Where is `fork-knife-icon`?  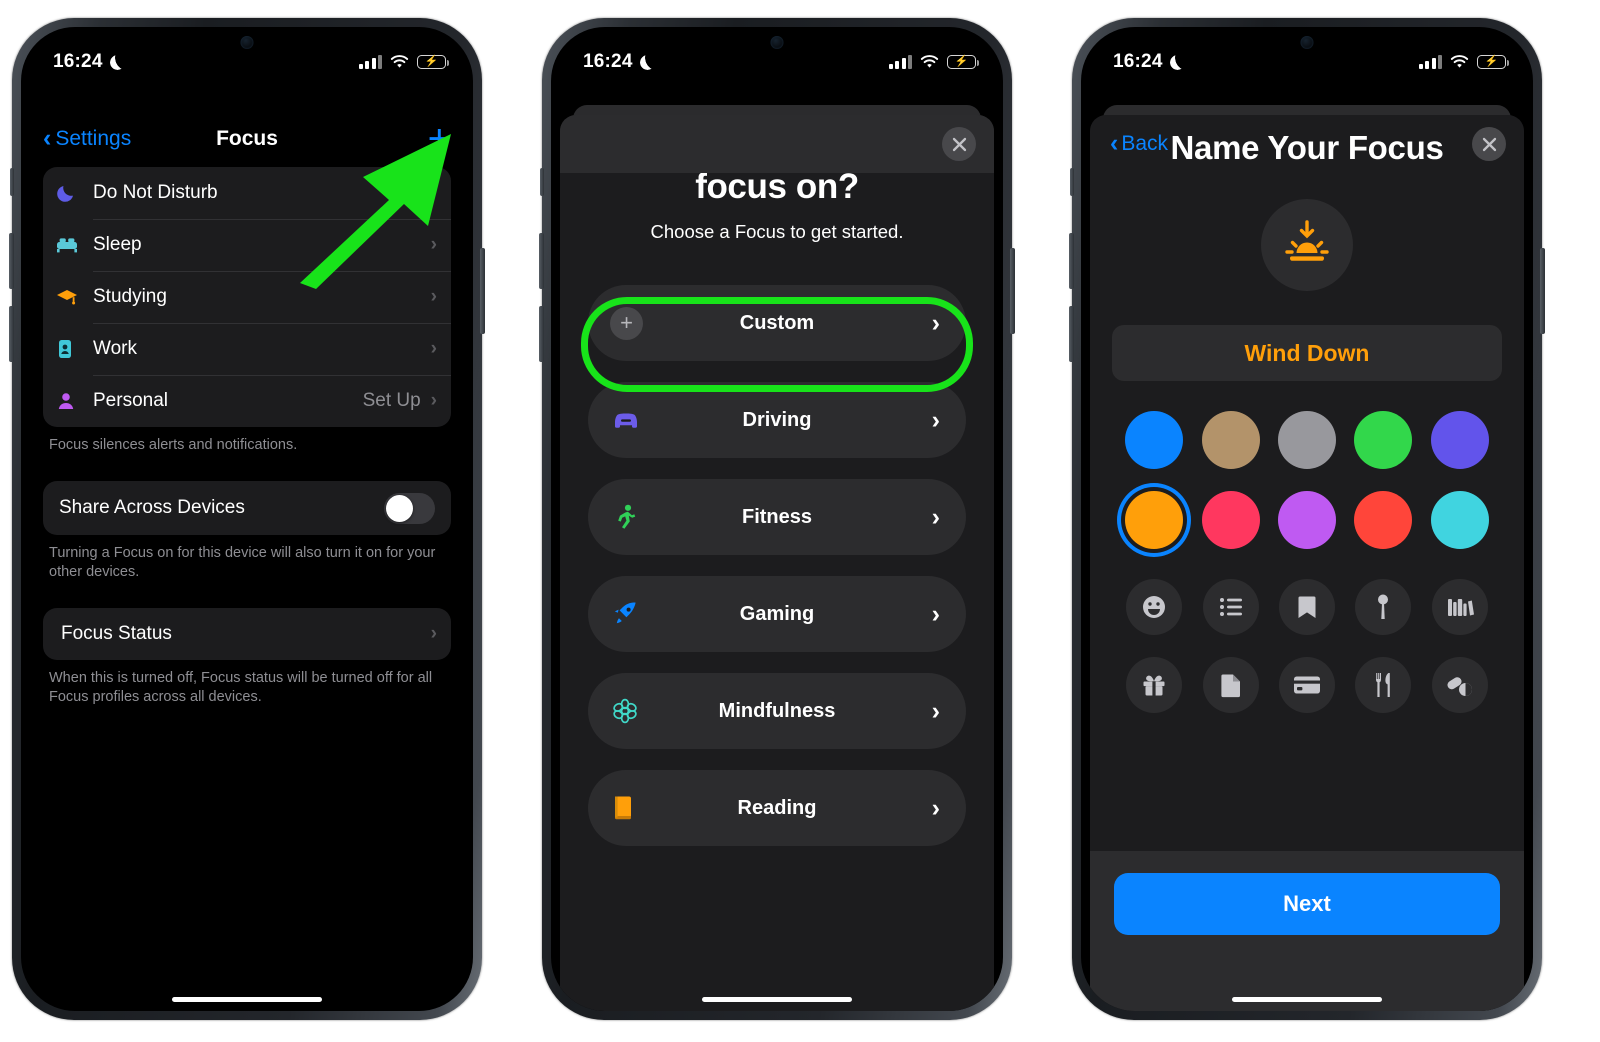 fork-knife-icon is located at coordinates (1383, 685).